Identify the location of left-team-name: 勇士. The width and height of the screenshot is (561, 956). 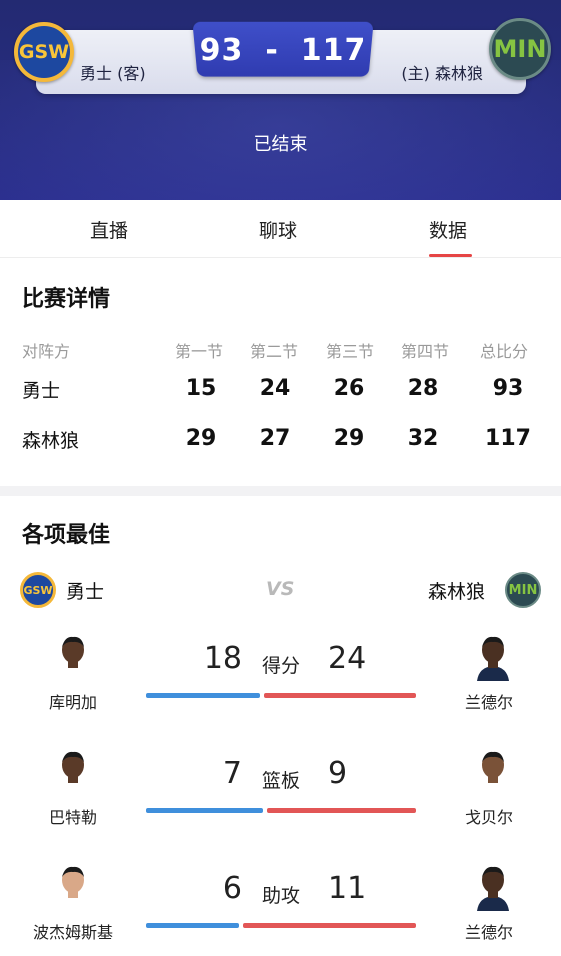
(85, 590).